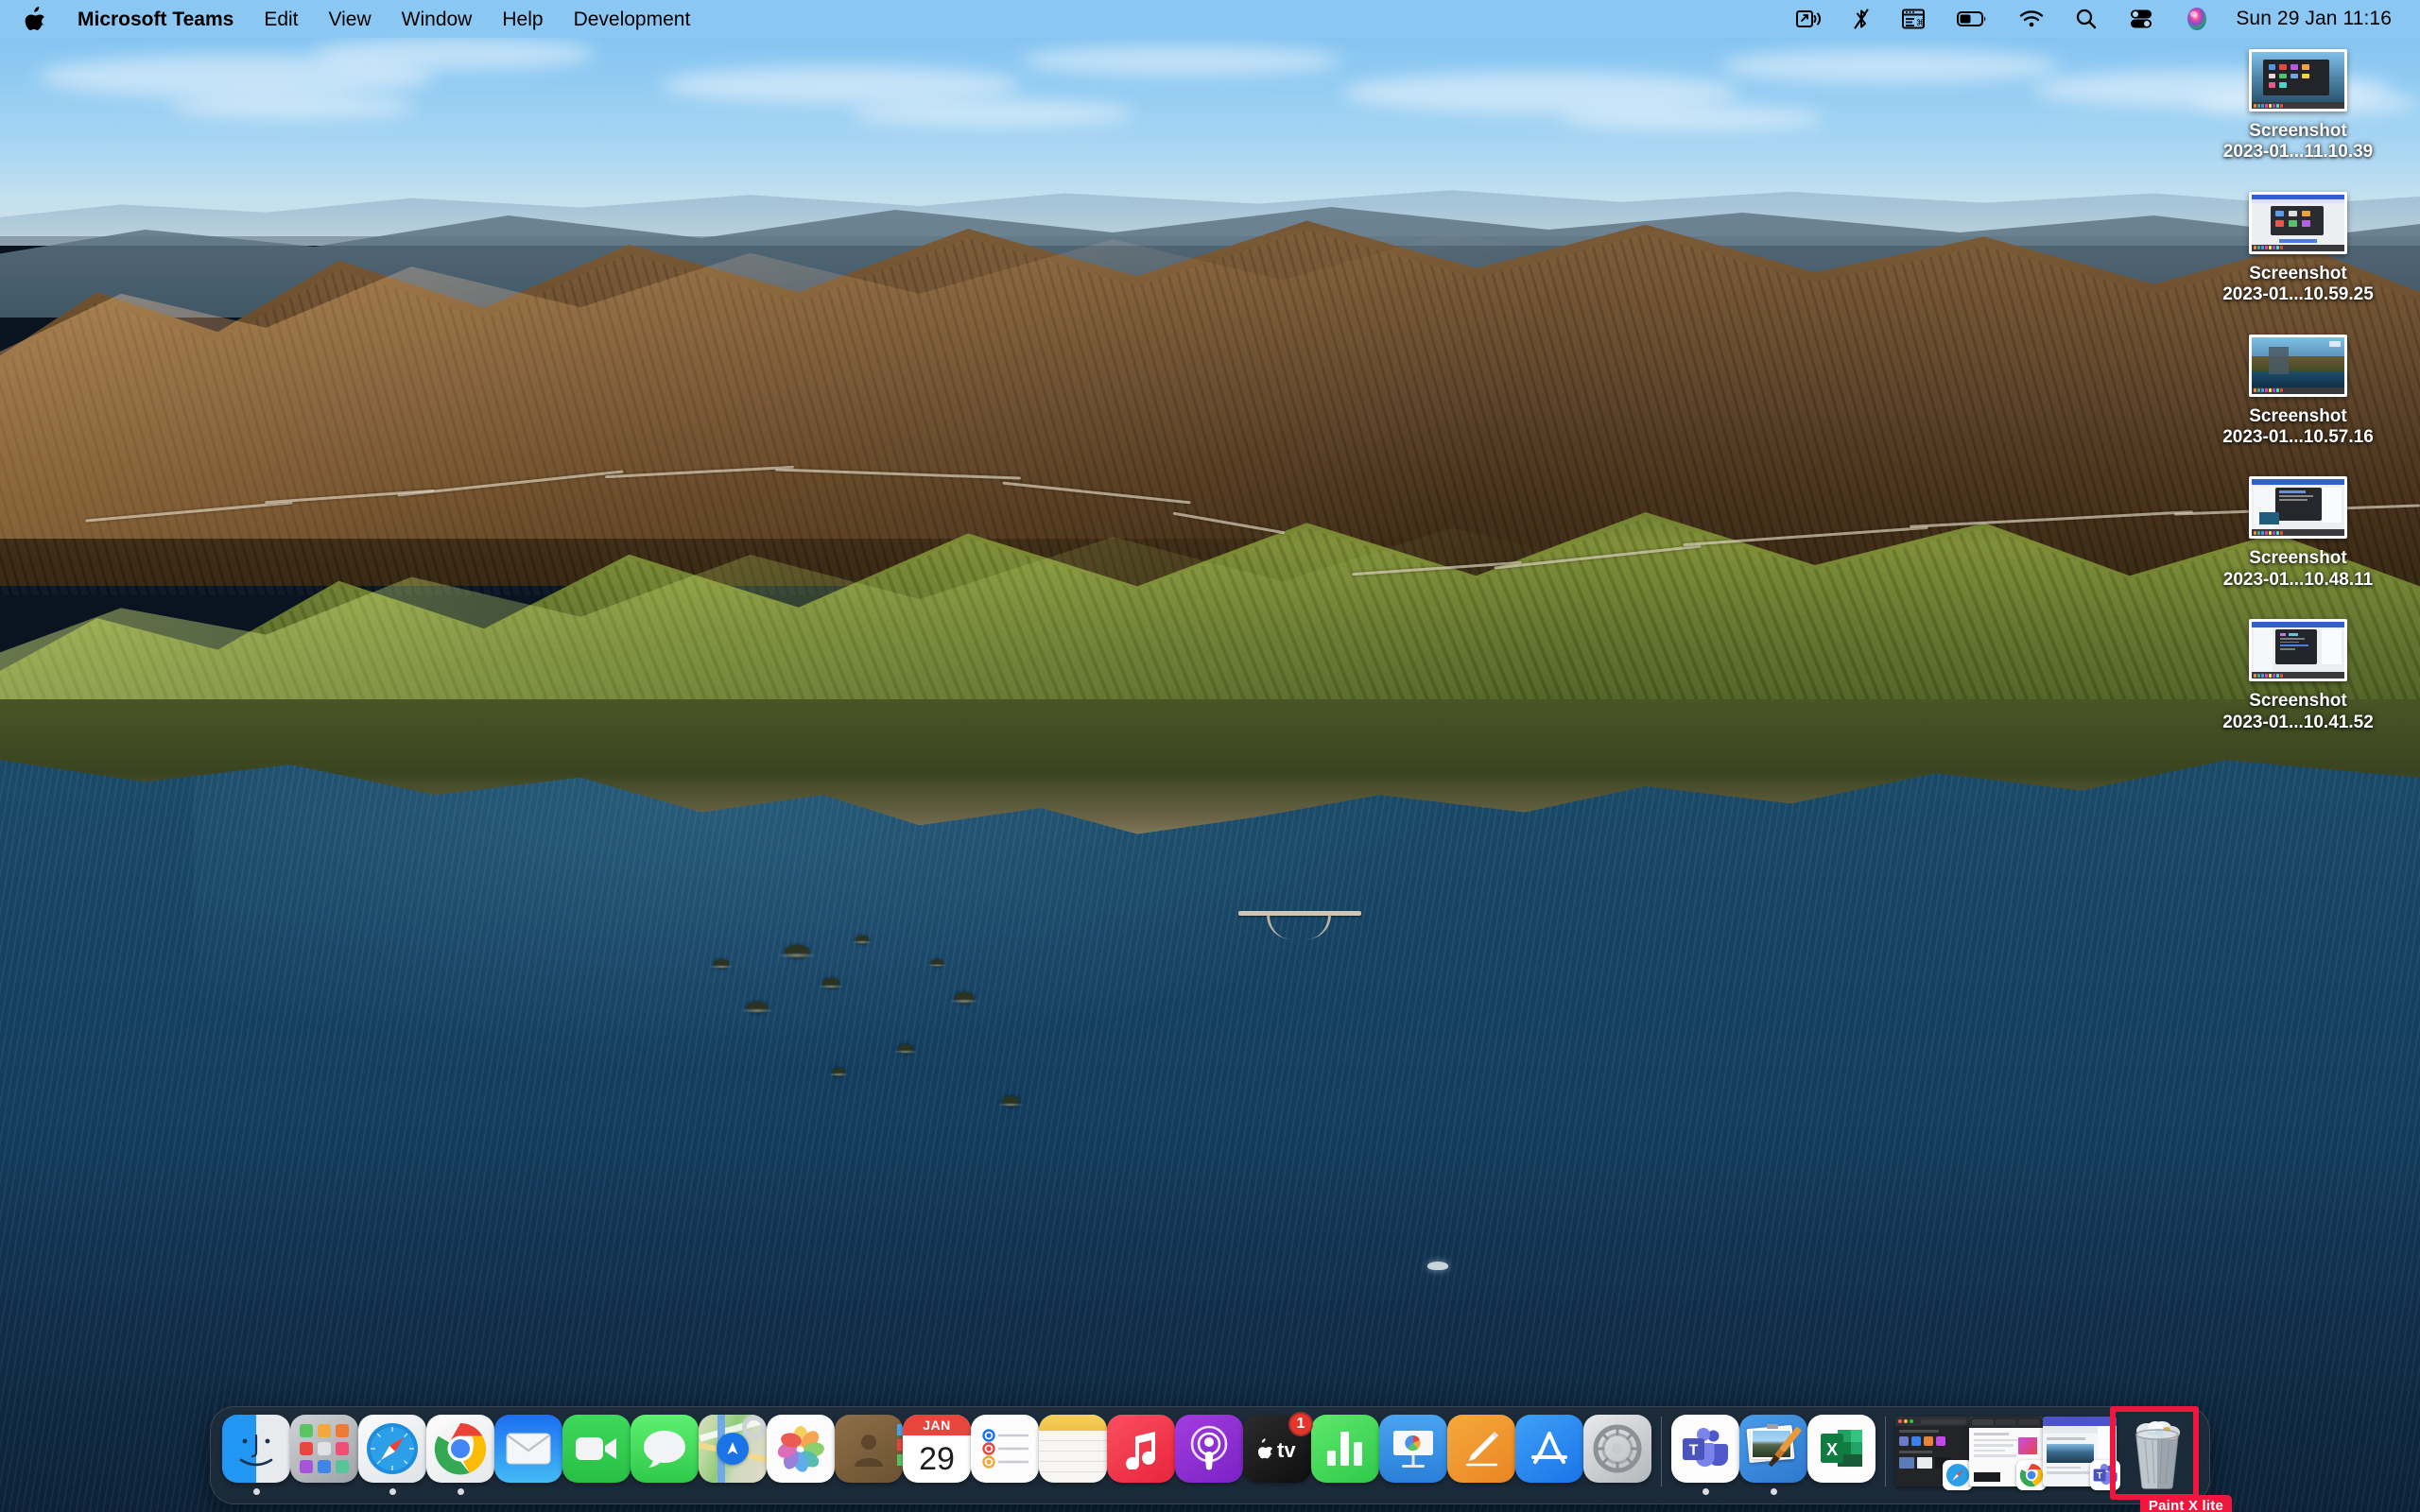 Image resolution: width=2420 pixels, height=1512 pixels. What do you see at coordinates (2157, 1452) in the screenshot?
I see `trash-icon` at bounding box center [2157, 1452].